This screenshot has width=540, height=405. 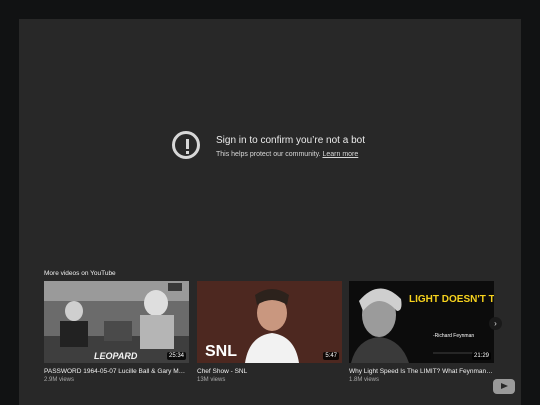 I want to click on notice-subtitle-text: This helps protect our community., so click(x=268, y=154).